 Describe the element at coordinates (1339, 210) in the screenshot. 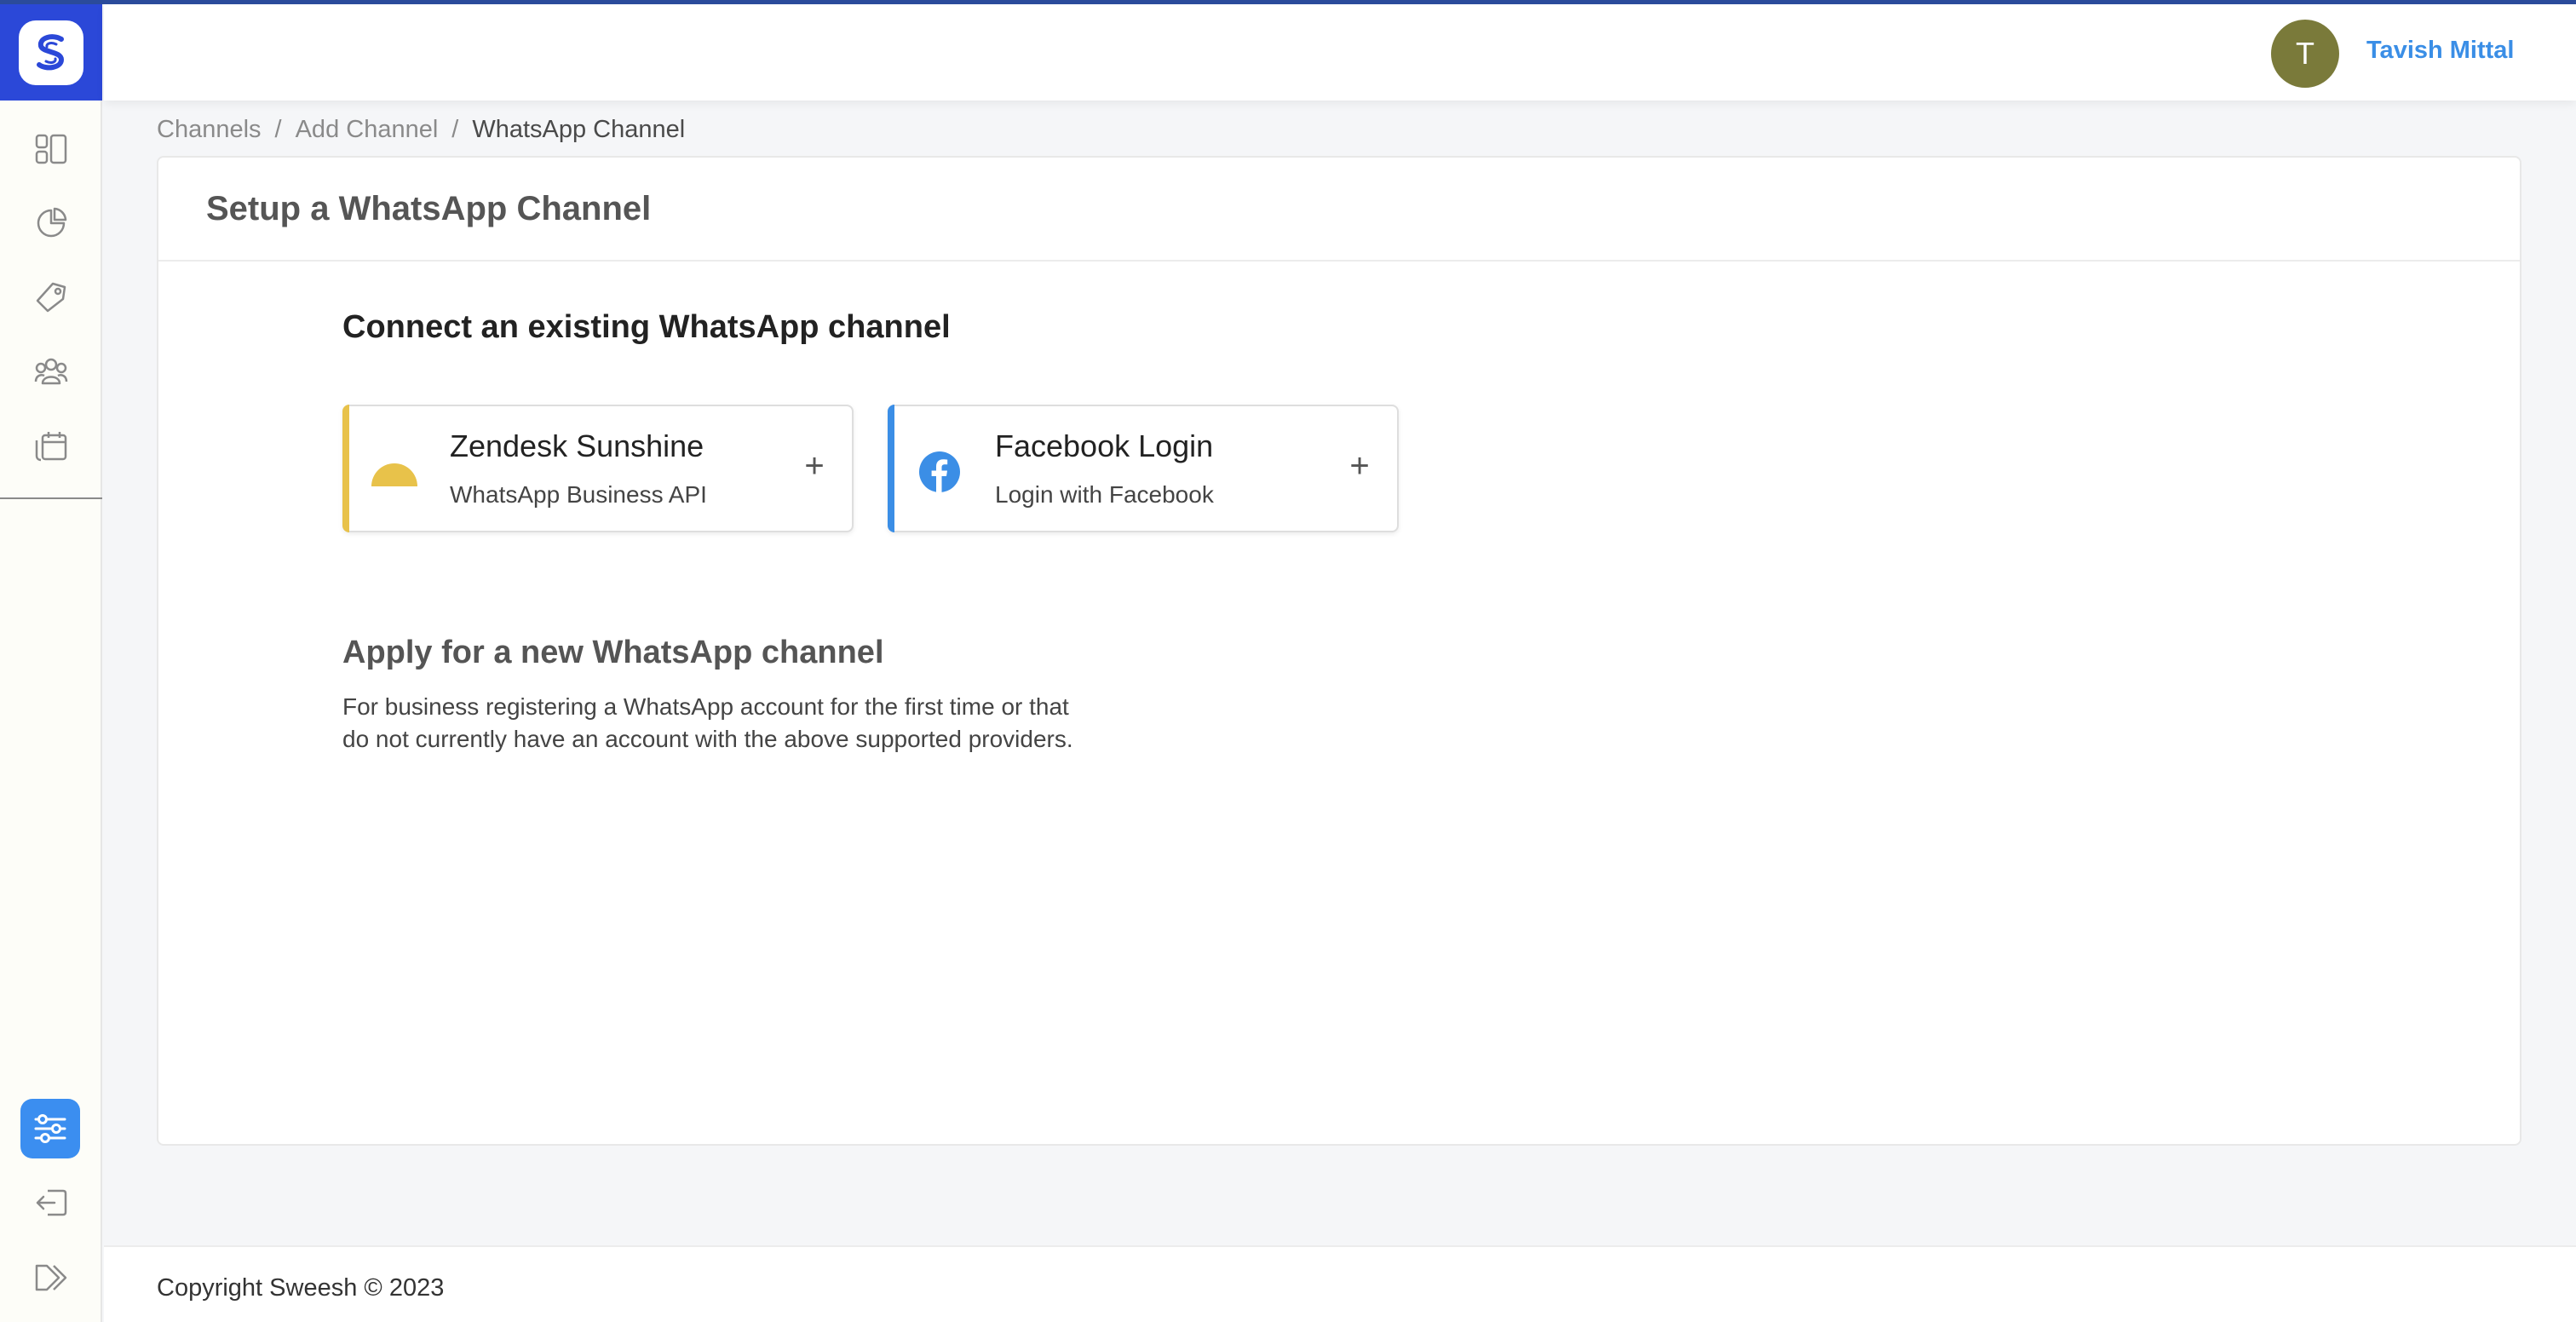

I see `card-header: Setup a WhatsApp Channel` at that location.